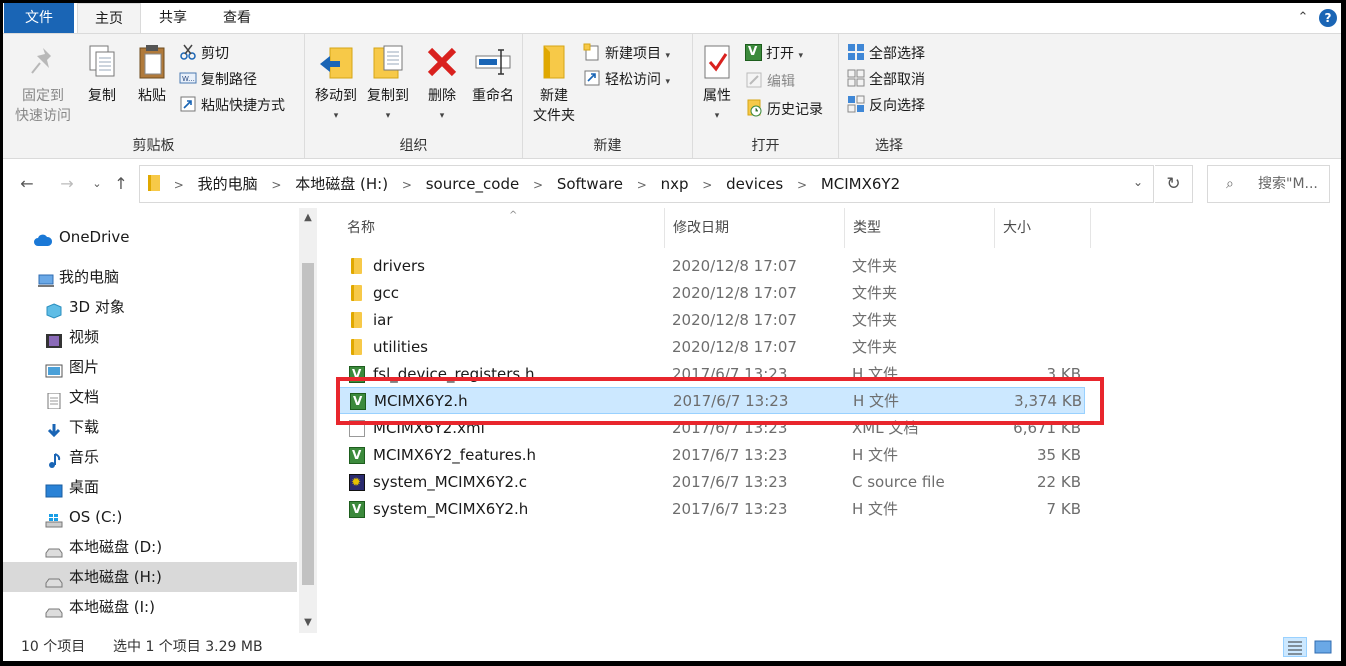  Describe the element at coordinates (152, 74) in the screenshot. I see `paste-button: 粘贴` at that location.